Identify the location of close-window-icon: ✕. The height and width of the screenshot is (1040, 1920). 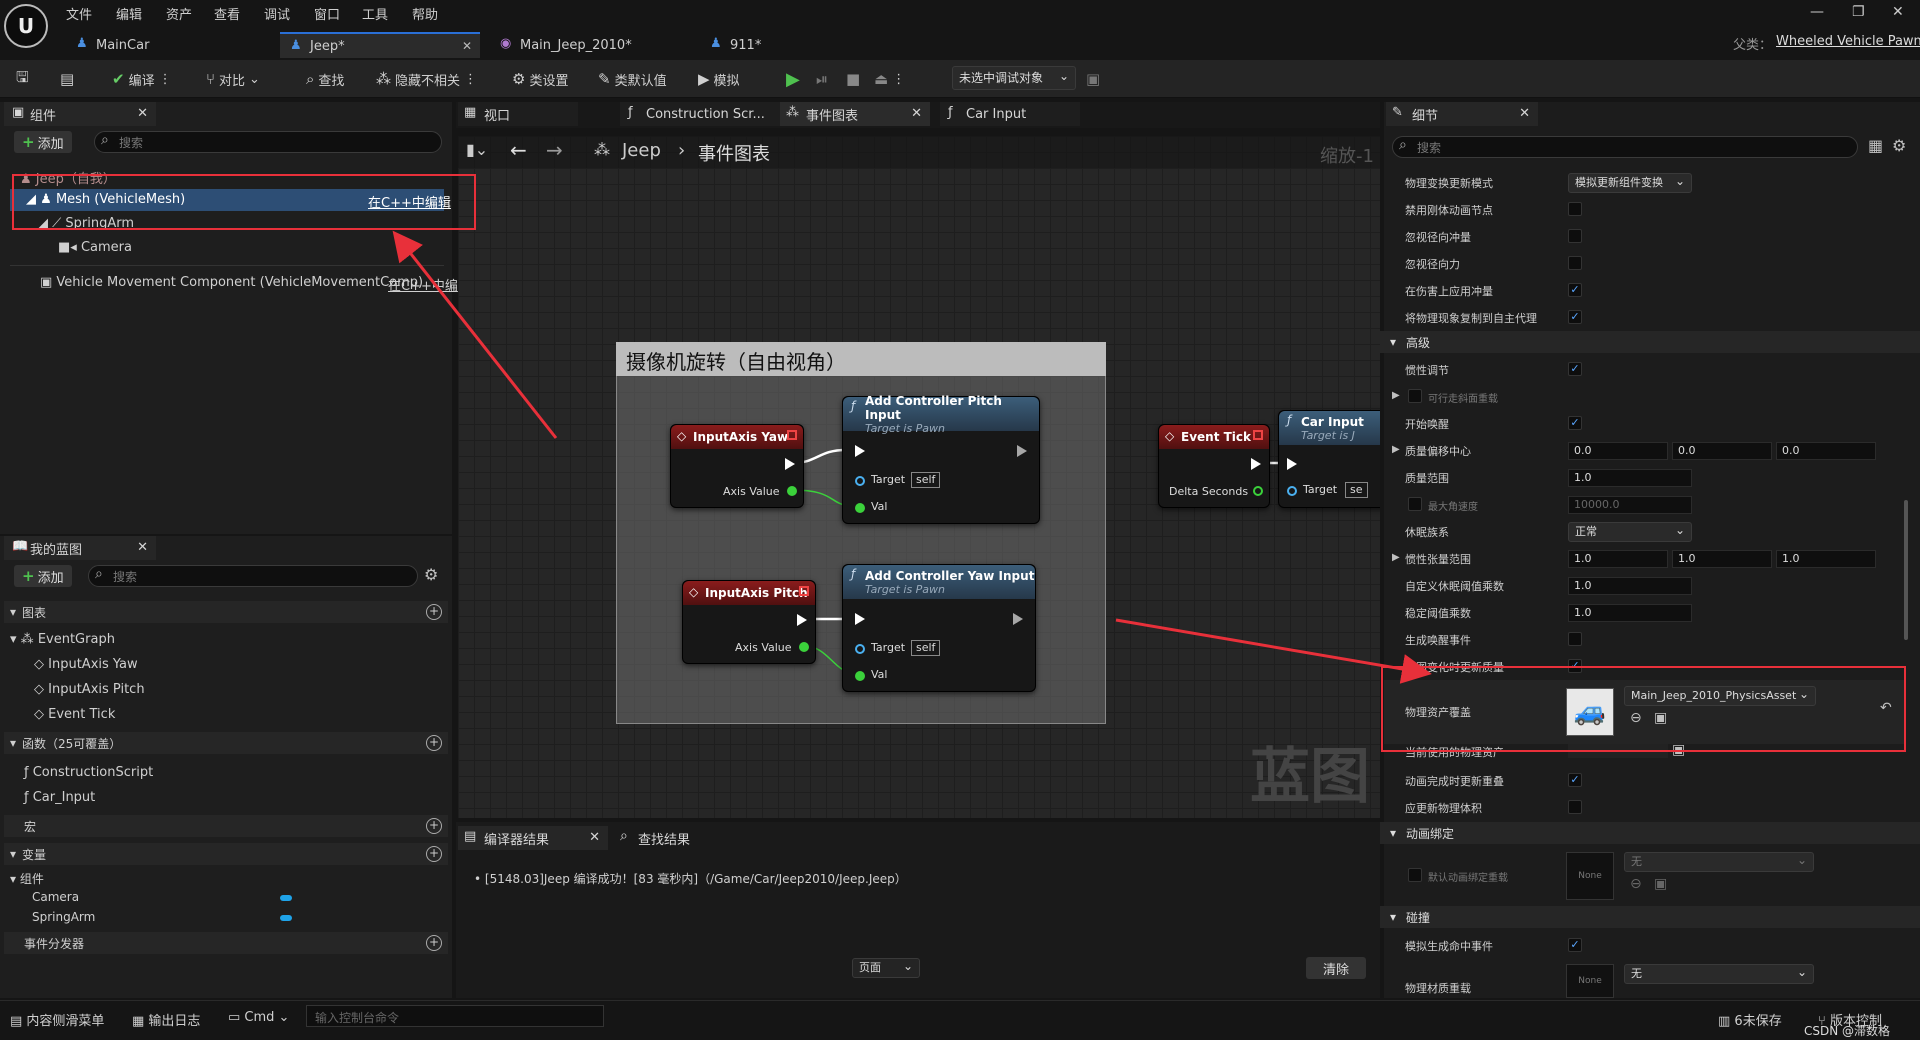
(1898, 12).